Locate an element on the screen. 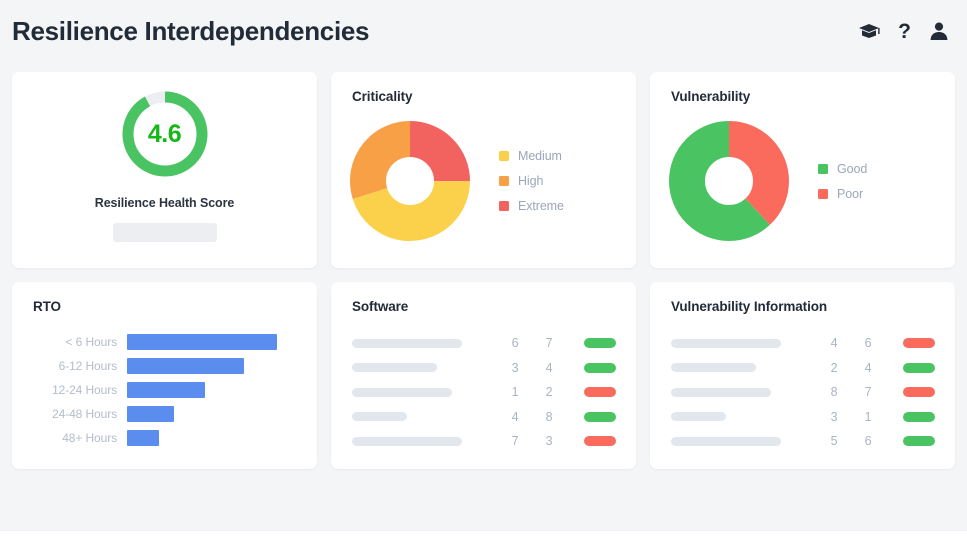 The image size is (967, 543). legend-item: High is located at coordinates (531, 181).